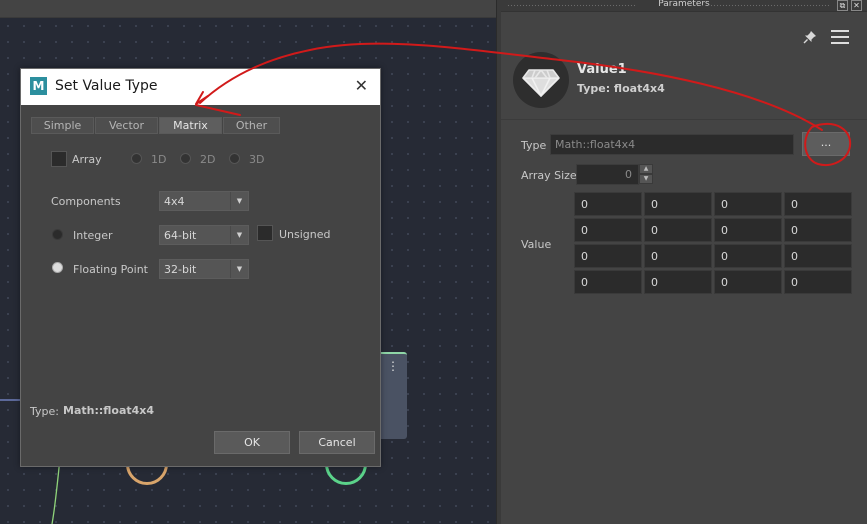  What do you see at coordinates (106, 86) in the screenshot?
I see `dialog-title: Set Value Type` at bounding box center [106, 86].